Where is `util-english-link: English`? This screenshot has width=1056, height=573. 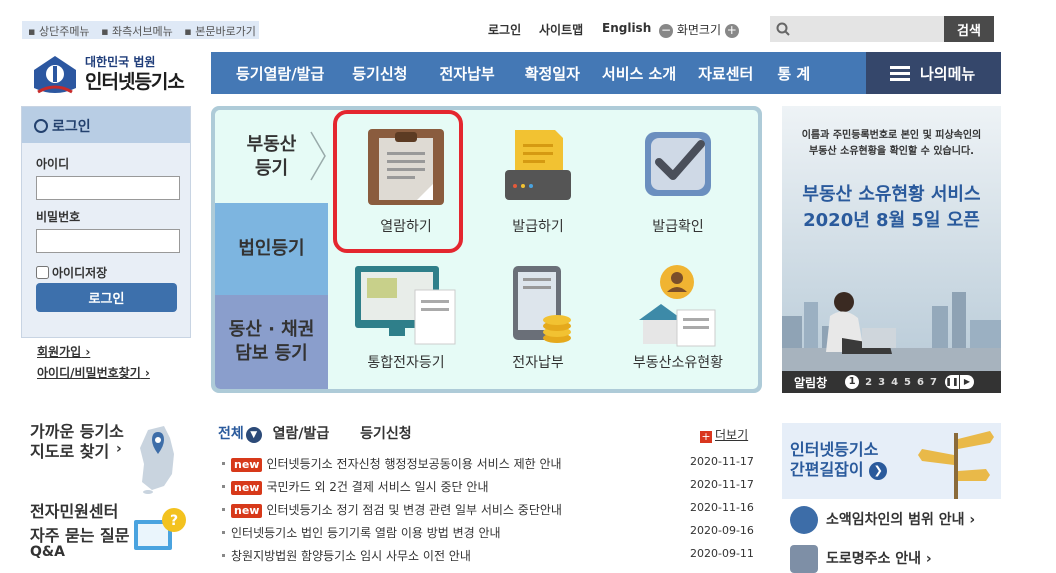 util-english-link: English is located at coordinates (626, 28).